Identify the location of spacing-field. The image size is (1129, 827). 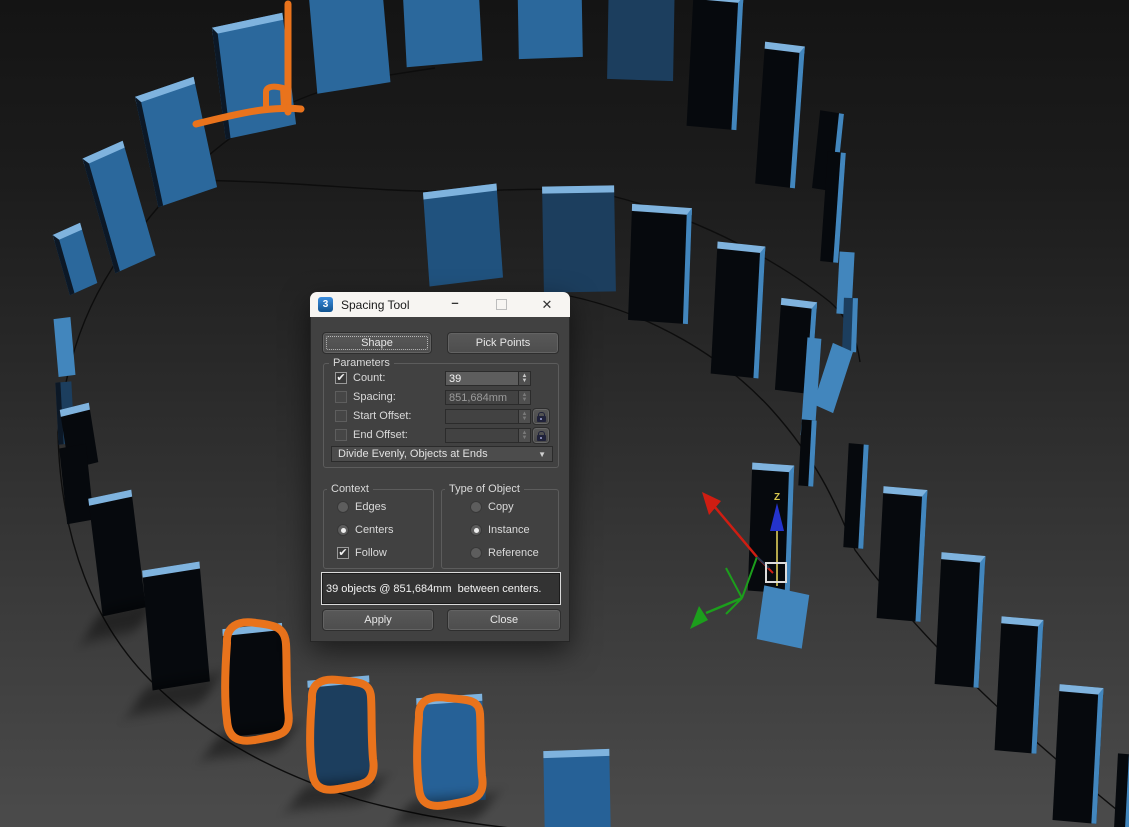
(482, 397).